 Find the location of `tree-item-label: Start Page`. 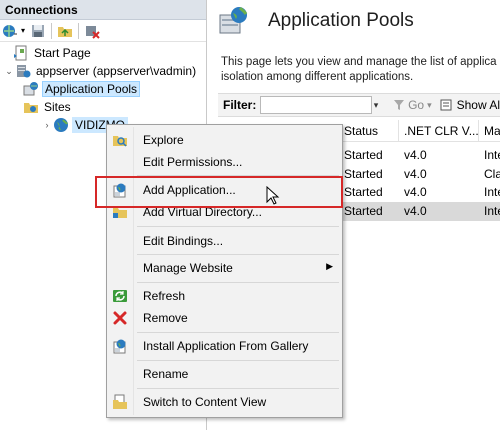

tree-item-label: Start Page is located at coordinates (62, 53).